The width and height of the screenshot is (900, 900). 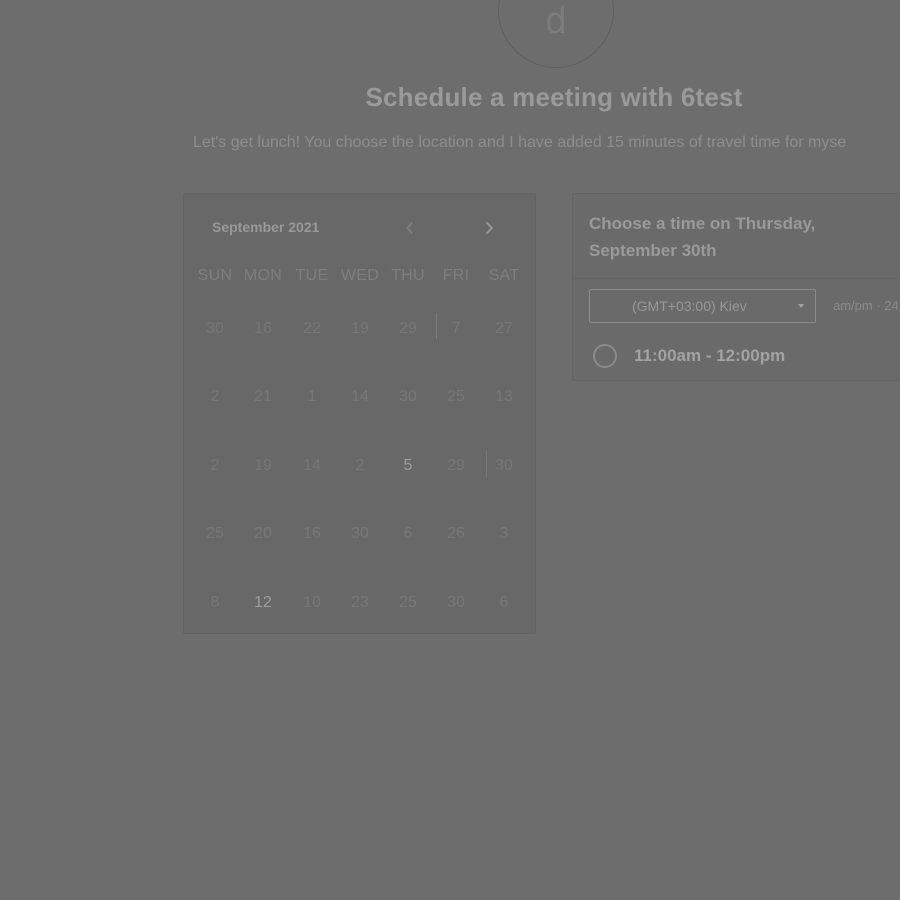 I want to click on timezone-value: (GMT+03:00) Kiev, so click(x=689, y=306).